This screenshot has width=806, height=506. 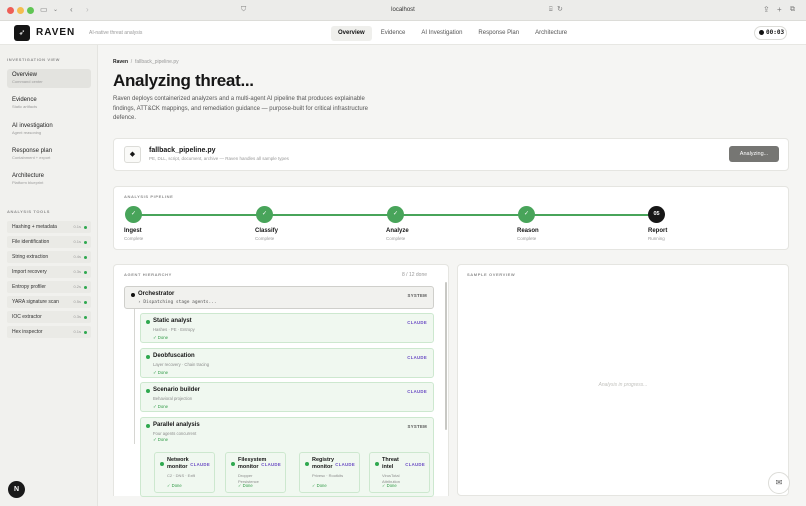 I want to click on tool-name: String extraction, so click(x=30, y=257).